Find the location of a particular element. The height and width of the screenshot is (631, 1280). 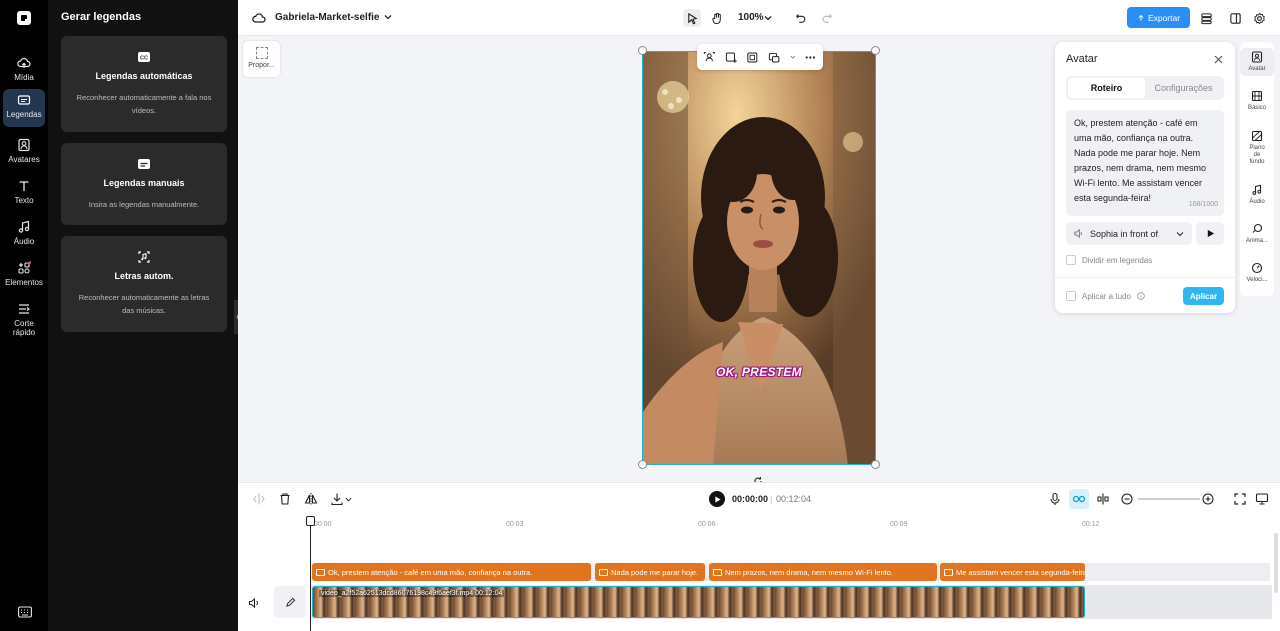

play-icon is located at coordinates (1210, 233).